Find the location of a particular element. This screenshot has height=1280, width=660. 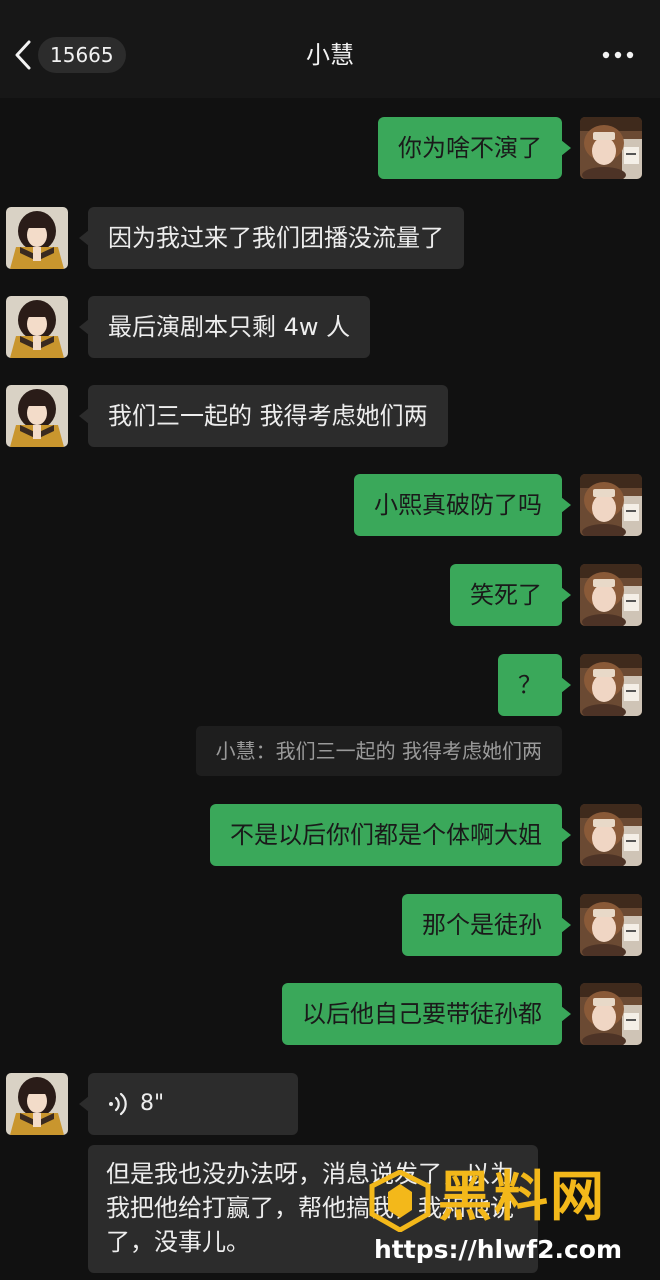

message-row: 因为我过来了我们团播没流量了 is located at coordinates (330, 238).